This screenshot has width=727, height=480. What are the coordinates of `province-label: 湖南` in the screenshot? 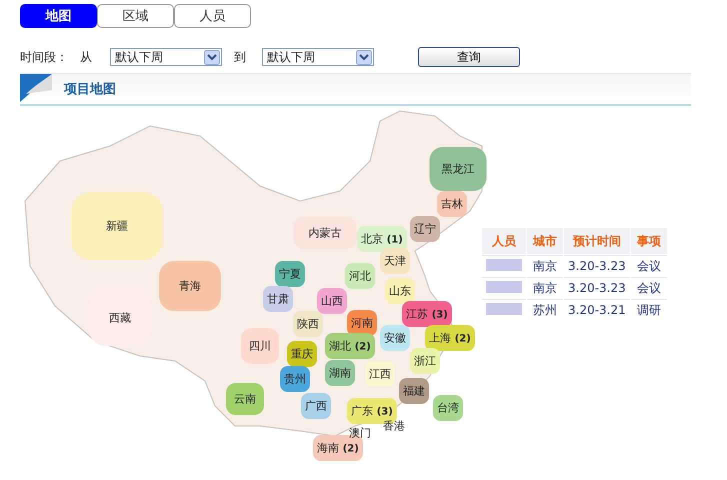 It's located at (340, 373).